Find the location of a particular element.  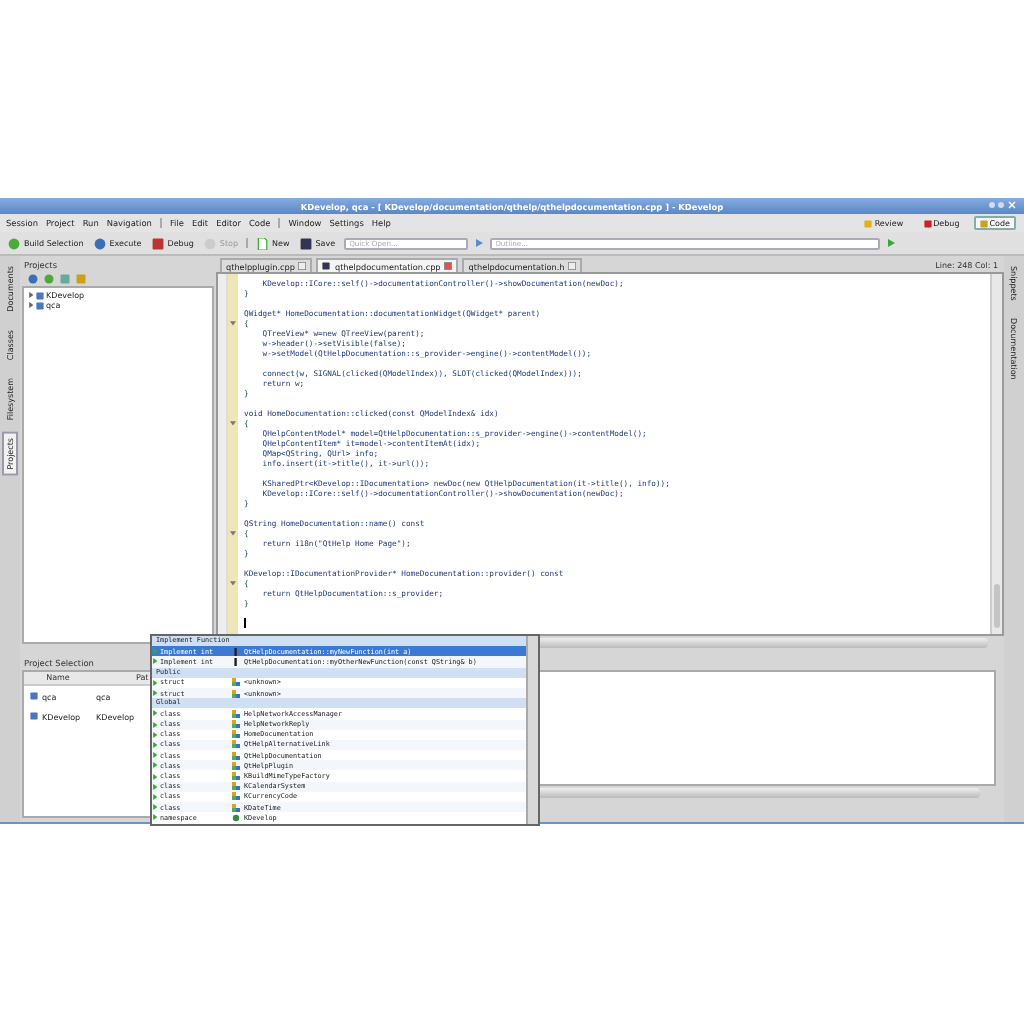

namespace-icon is located at coordinates (236, 817).